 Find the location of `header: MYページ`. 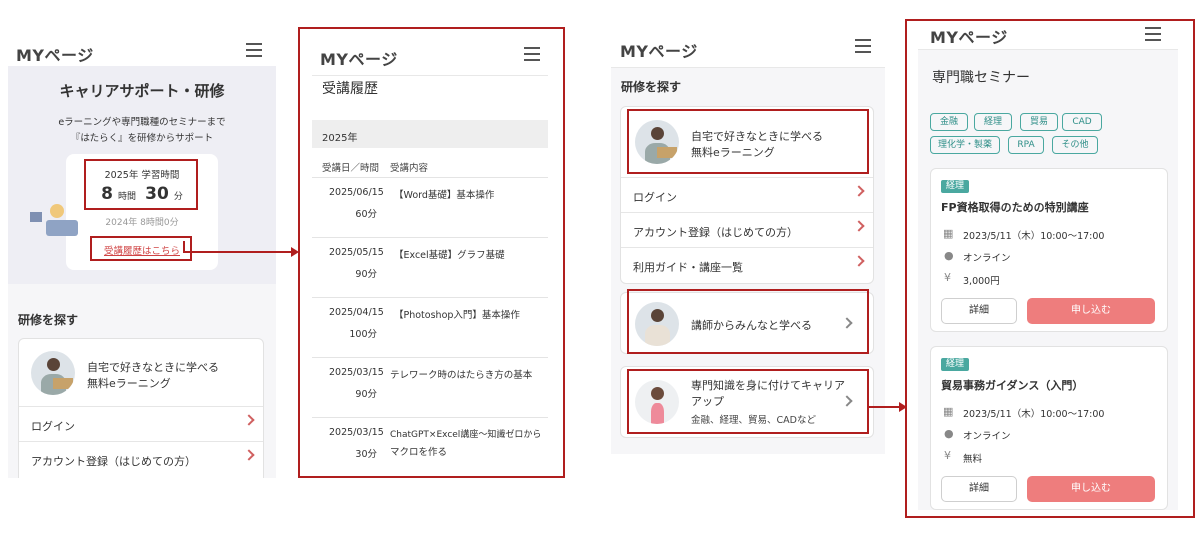

header: MYページ is located at coordinates (748, 47).